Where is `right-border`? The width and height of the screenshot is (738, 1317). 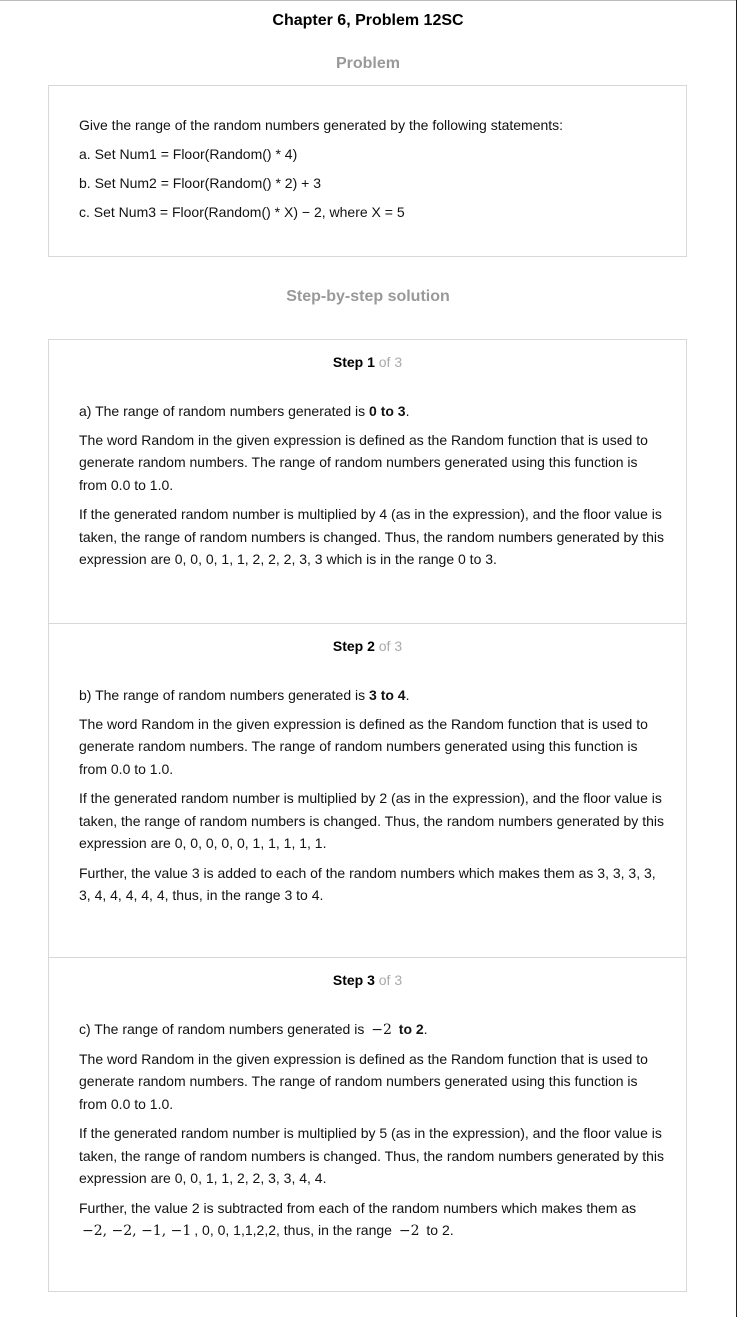
right-border is located at coordinates (736, 658).